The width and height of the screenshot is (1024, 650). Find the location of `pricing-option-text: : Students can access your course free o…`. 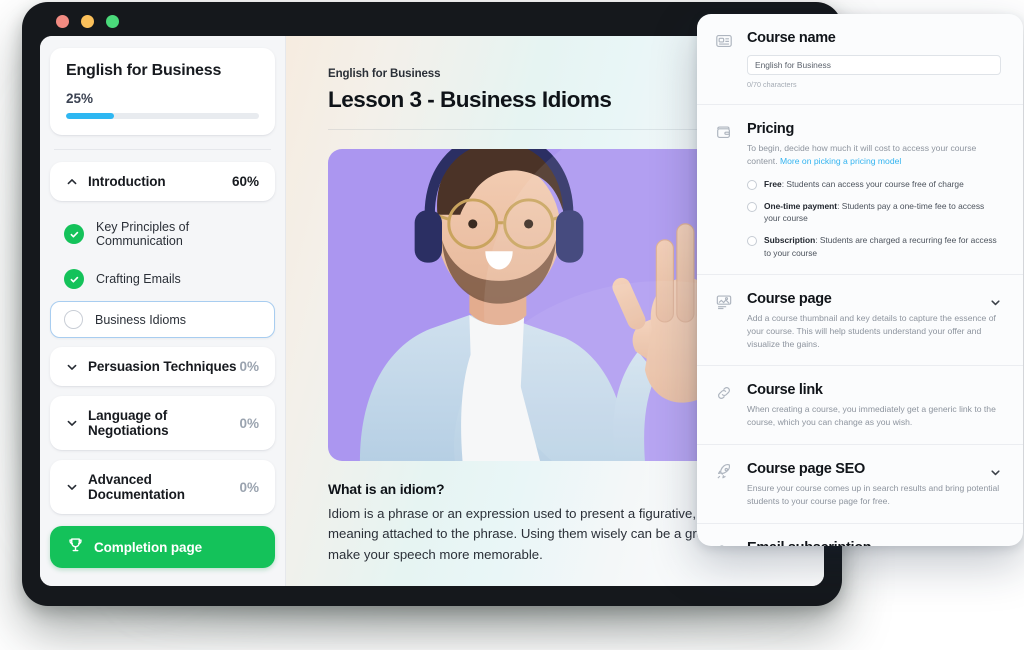

pricing-option-text: : Students can access your course free o… is located at coordinates (872, 183).